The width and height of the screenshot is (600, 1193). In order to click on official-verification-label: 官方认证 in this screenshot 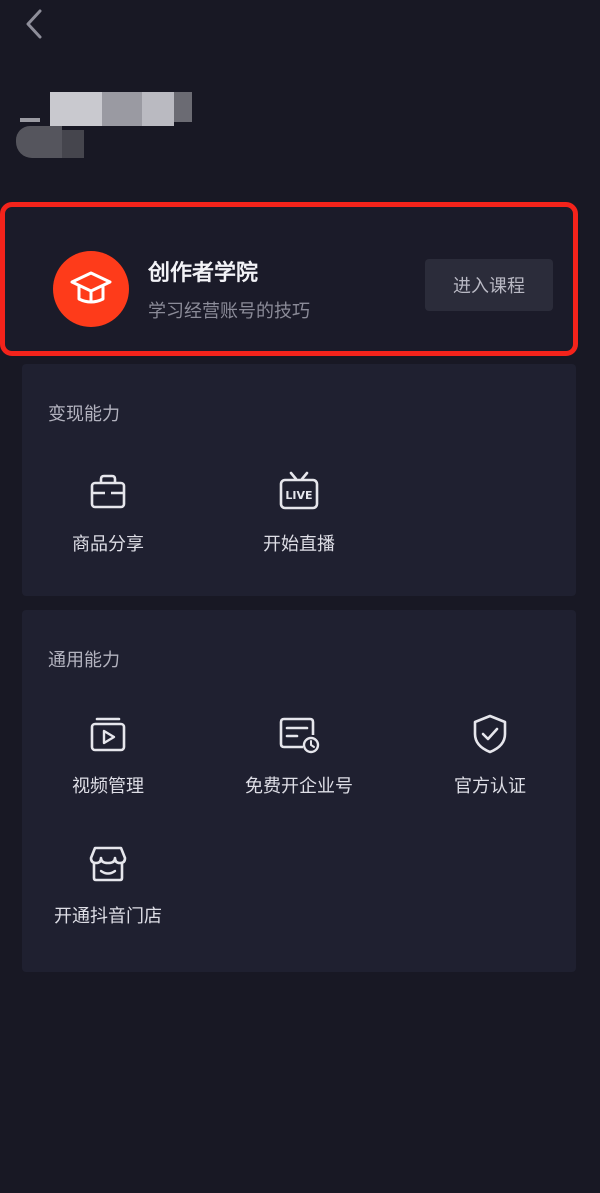, I will do `click(490, 786)`.